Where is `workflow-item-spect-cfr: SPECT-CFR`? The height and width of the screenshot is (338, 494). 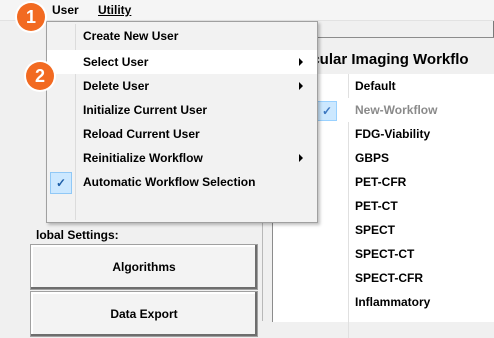
workflow-item-spect-cfr: SPECT-CFR is located at coordinates (383, 278).